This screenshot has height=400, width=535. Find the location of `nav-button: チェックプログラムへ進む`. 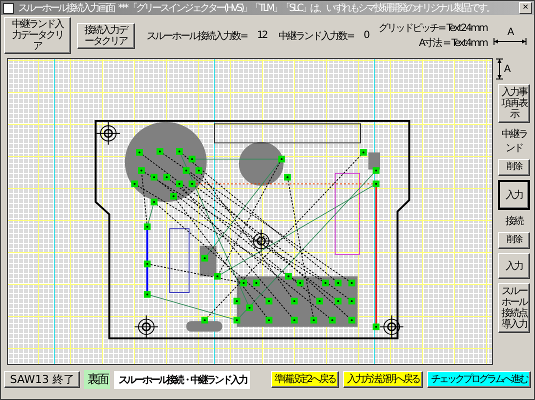

nav-button: チェックプログラムへ進む is located at coordinates (479, 379).